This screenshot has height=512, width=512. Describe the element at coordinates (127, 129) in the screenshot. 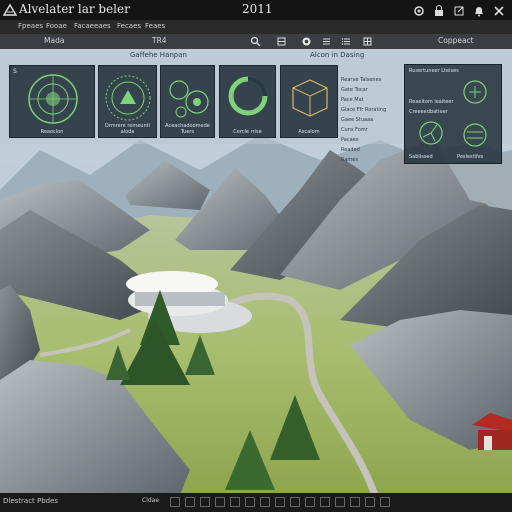

I see `card-label: Drmrere remeunti aloda` at that location.